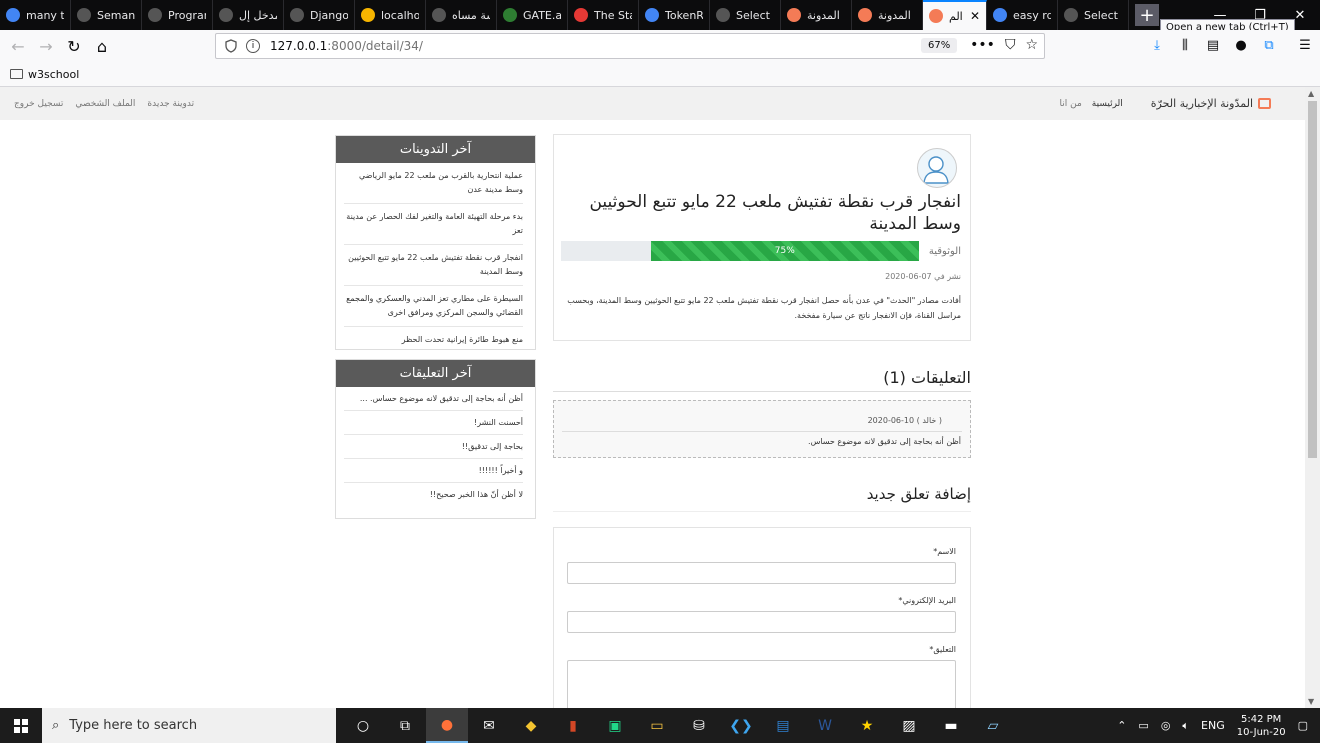 This screenshot has width=1320, height=743. What do you see at coordinates (1185, 726) in the screenshot?
I see `volume-icon: 🔈︎` at bounding box center [1185, 726].